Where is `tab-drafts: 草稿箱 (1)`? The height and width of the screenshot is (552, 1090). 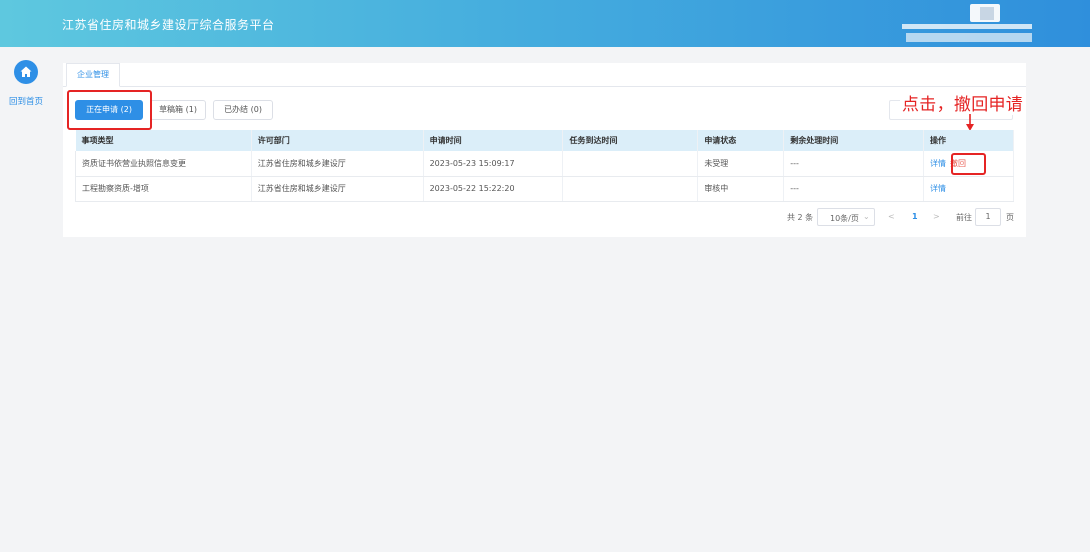 tab-drafts: 草稿箱 (1) is located at coordinates (178, 110).